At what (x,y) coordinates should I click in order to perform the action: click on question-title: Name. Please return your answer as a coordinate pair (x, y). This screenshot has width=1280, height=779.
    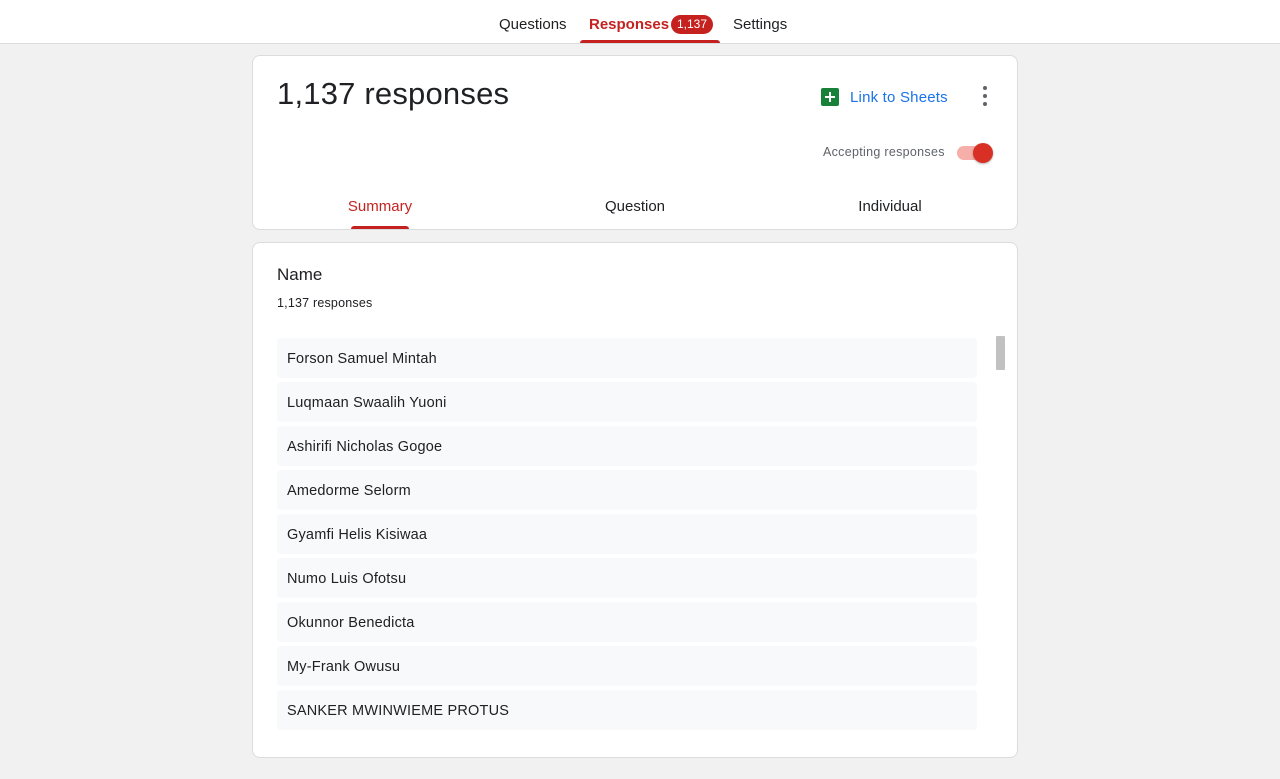
    Looking at the image, I should click on (300, 274).